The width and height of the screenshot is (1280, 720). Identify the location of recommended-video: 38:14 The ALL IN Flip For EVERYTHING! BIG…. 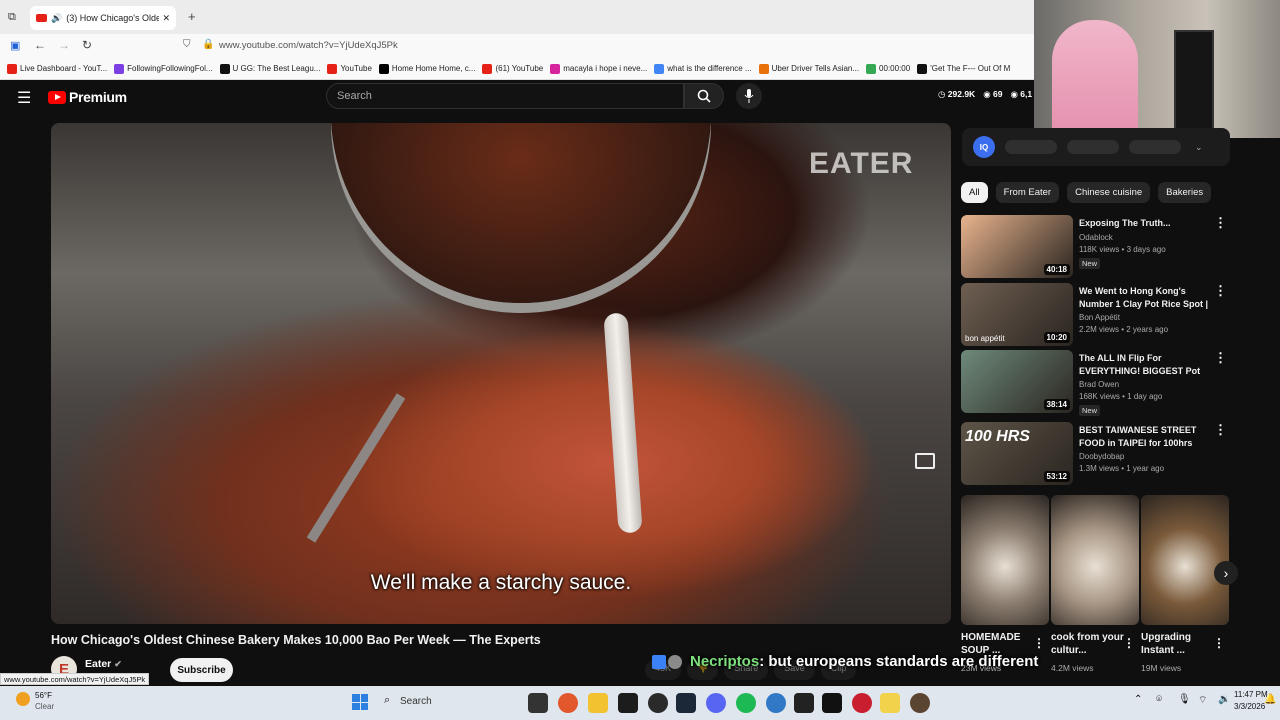
(1096, 383).